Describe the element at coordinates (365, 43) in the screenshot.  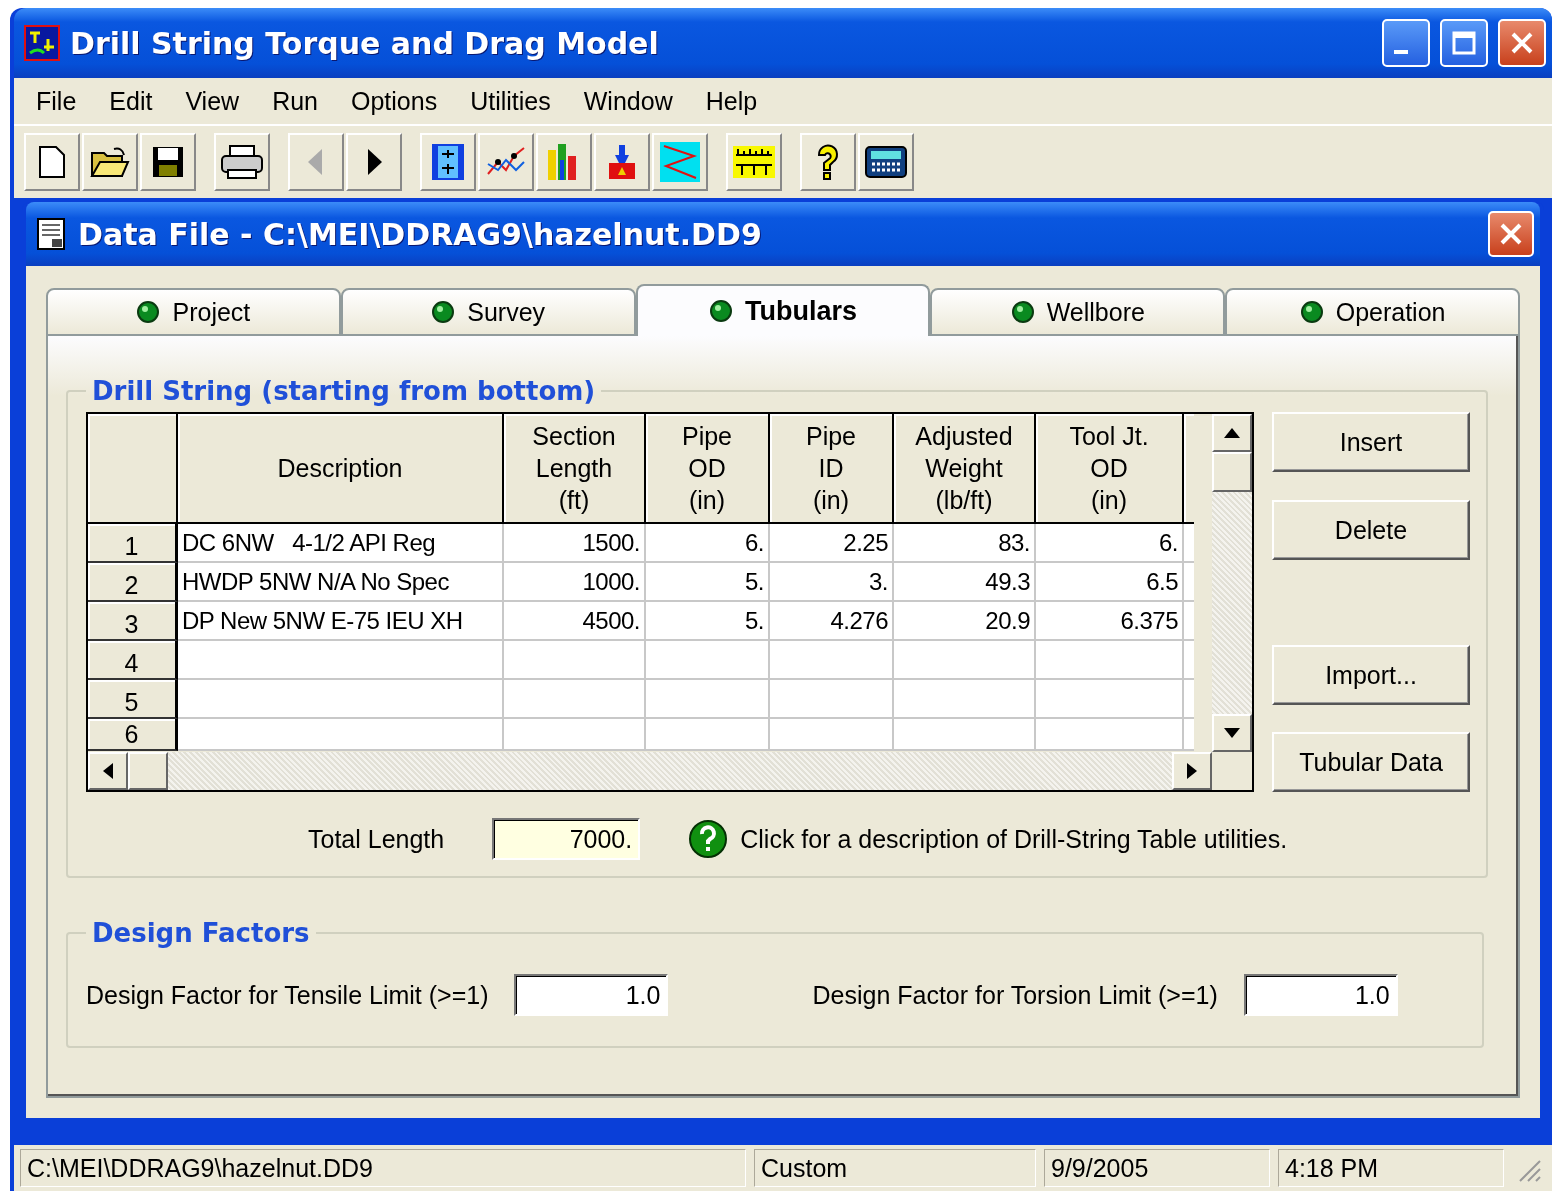
I see `window-title: Drill String Torque and Drag Model` at that location.